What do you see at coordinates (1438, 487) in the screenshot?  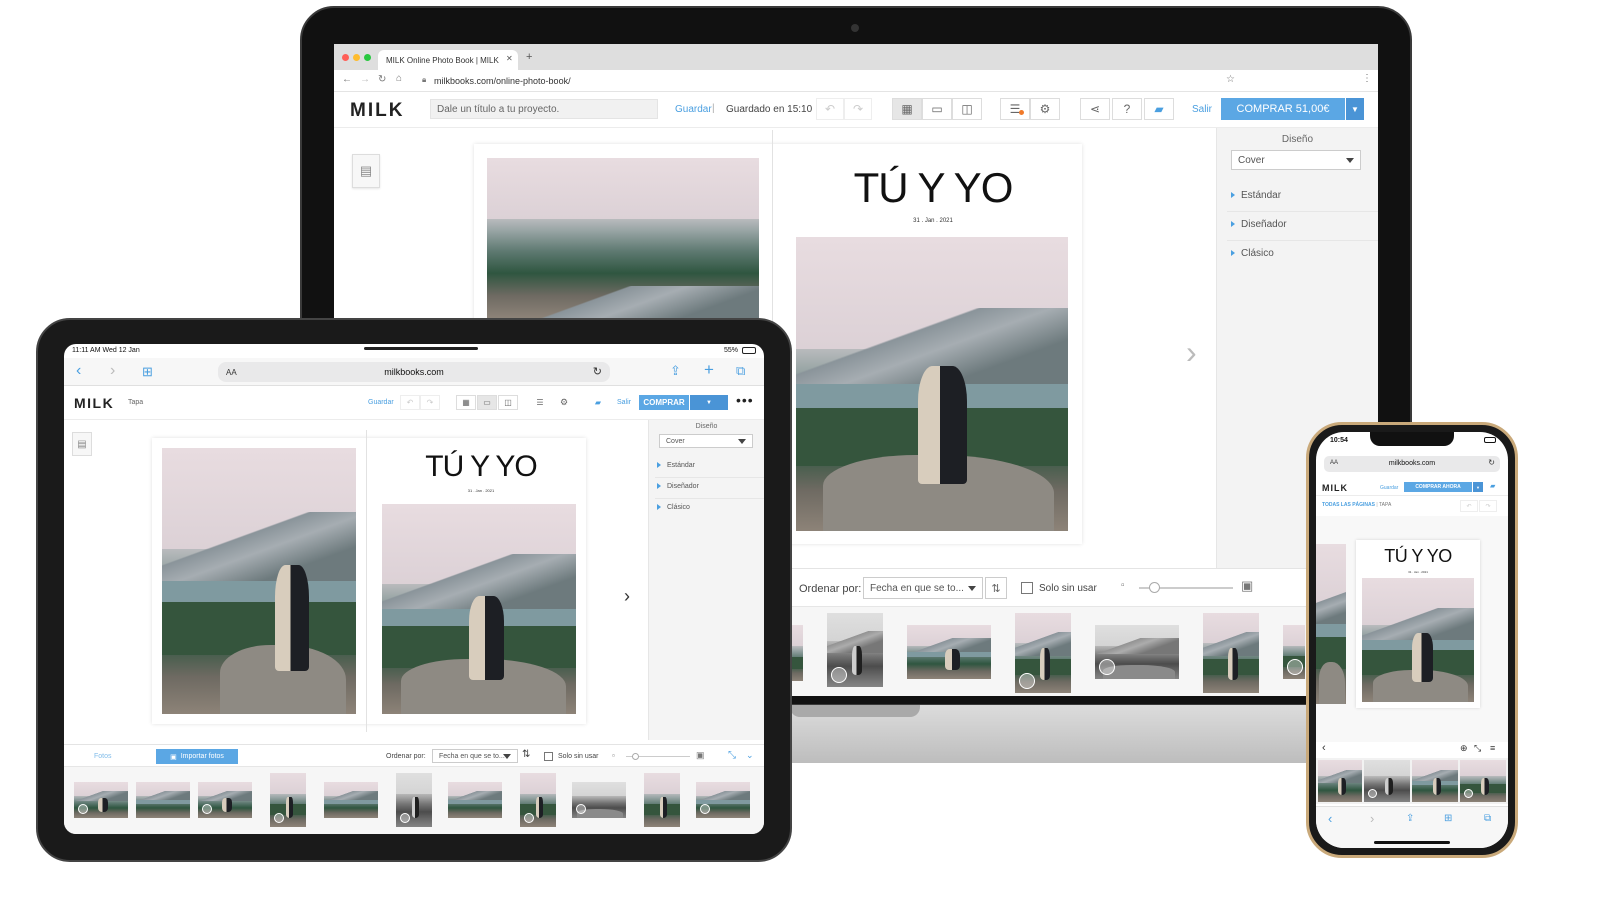 I see `buy-button: COMPRAR AHORA` at bounding box center [1438, 487].